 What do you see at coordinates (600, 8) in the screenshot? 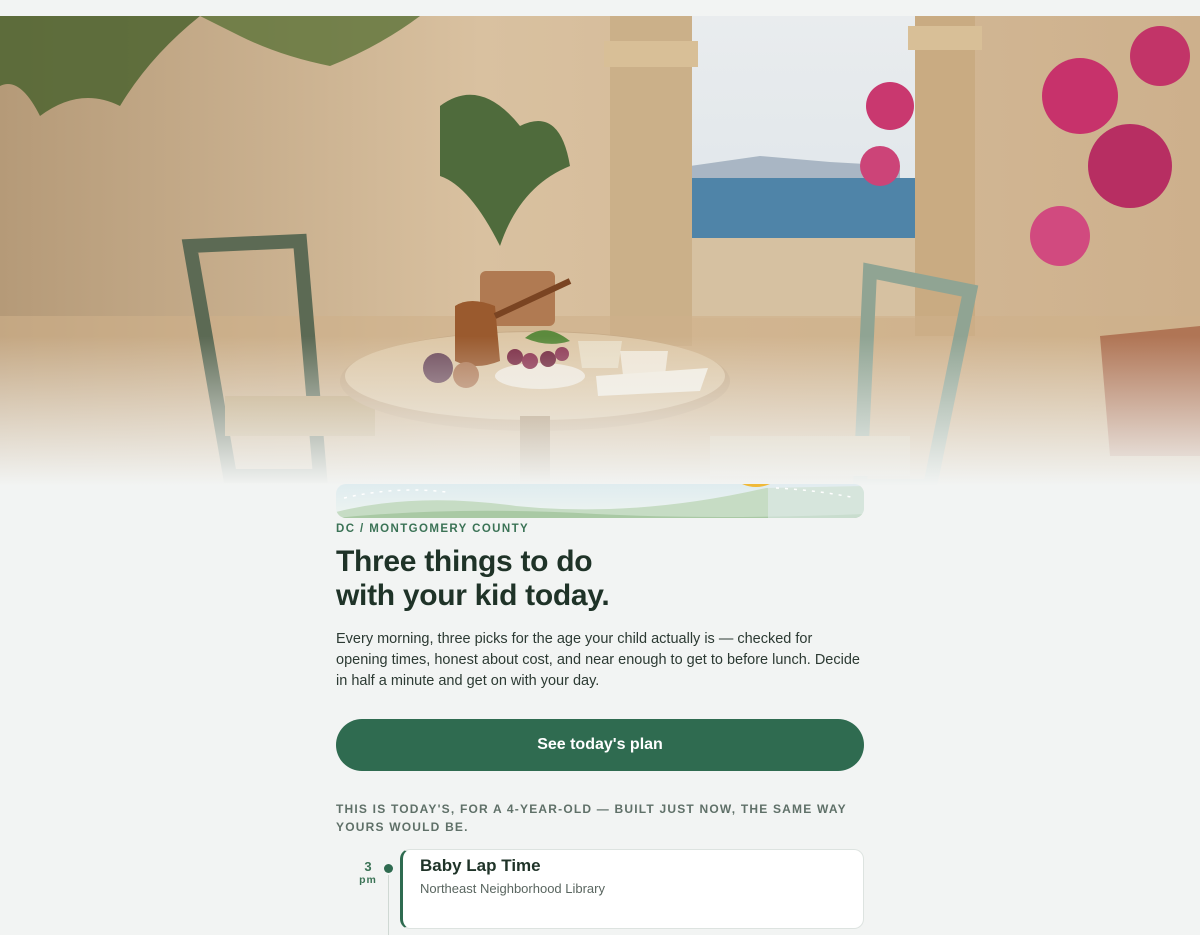
I see `top-bar` at bounding box center [600, 8].